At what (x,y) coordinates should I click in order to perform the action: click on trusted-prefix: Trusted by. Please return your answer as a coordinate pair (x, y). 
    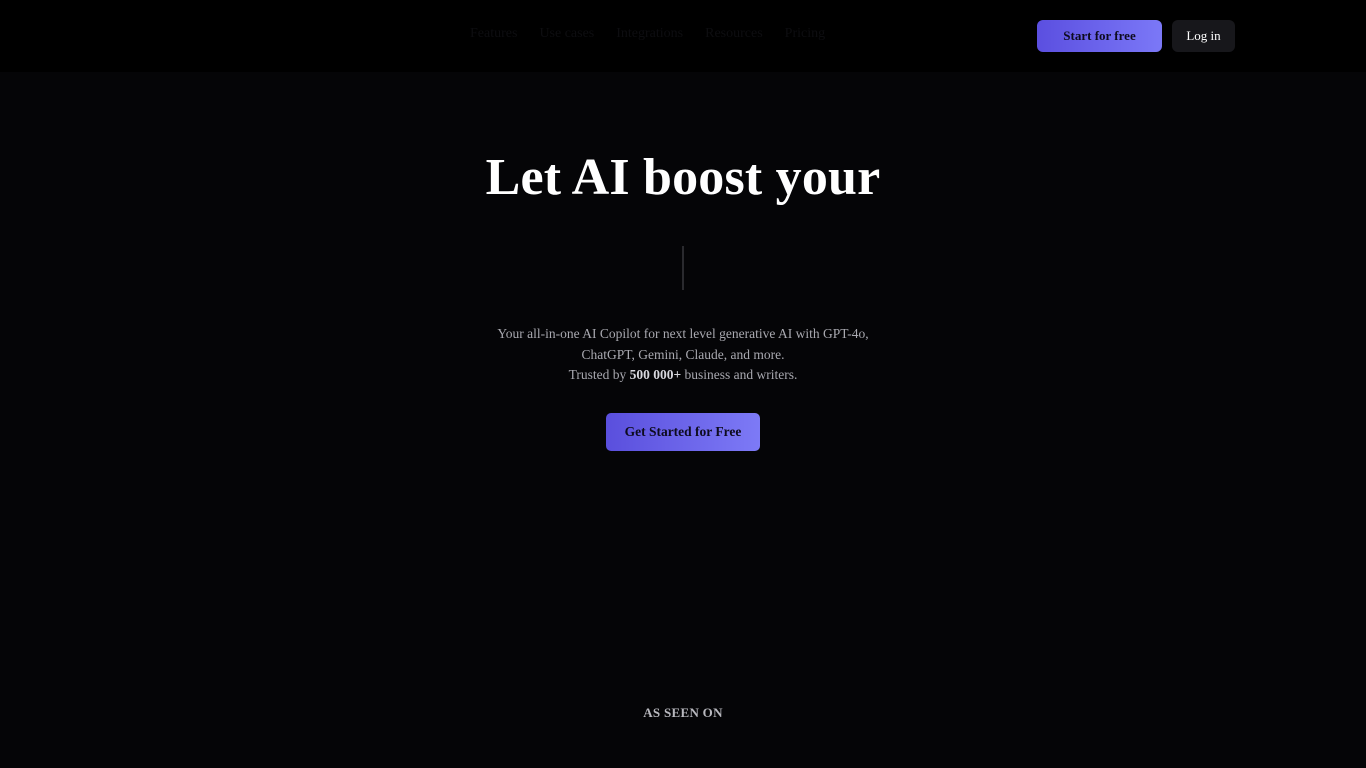
    Looking at the image, I should click on (599, 374).